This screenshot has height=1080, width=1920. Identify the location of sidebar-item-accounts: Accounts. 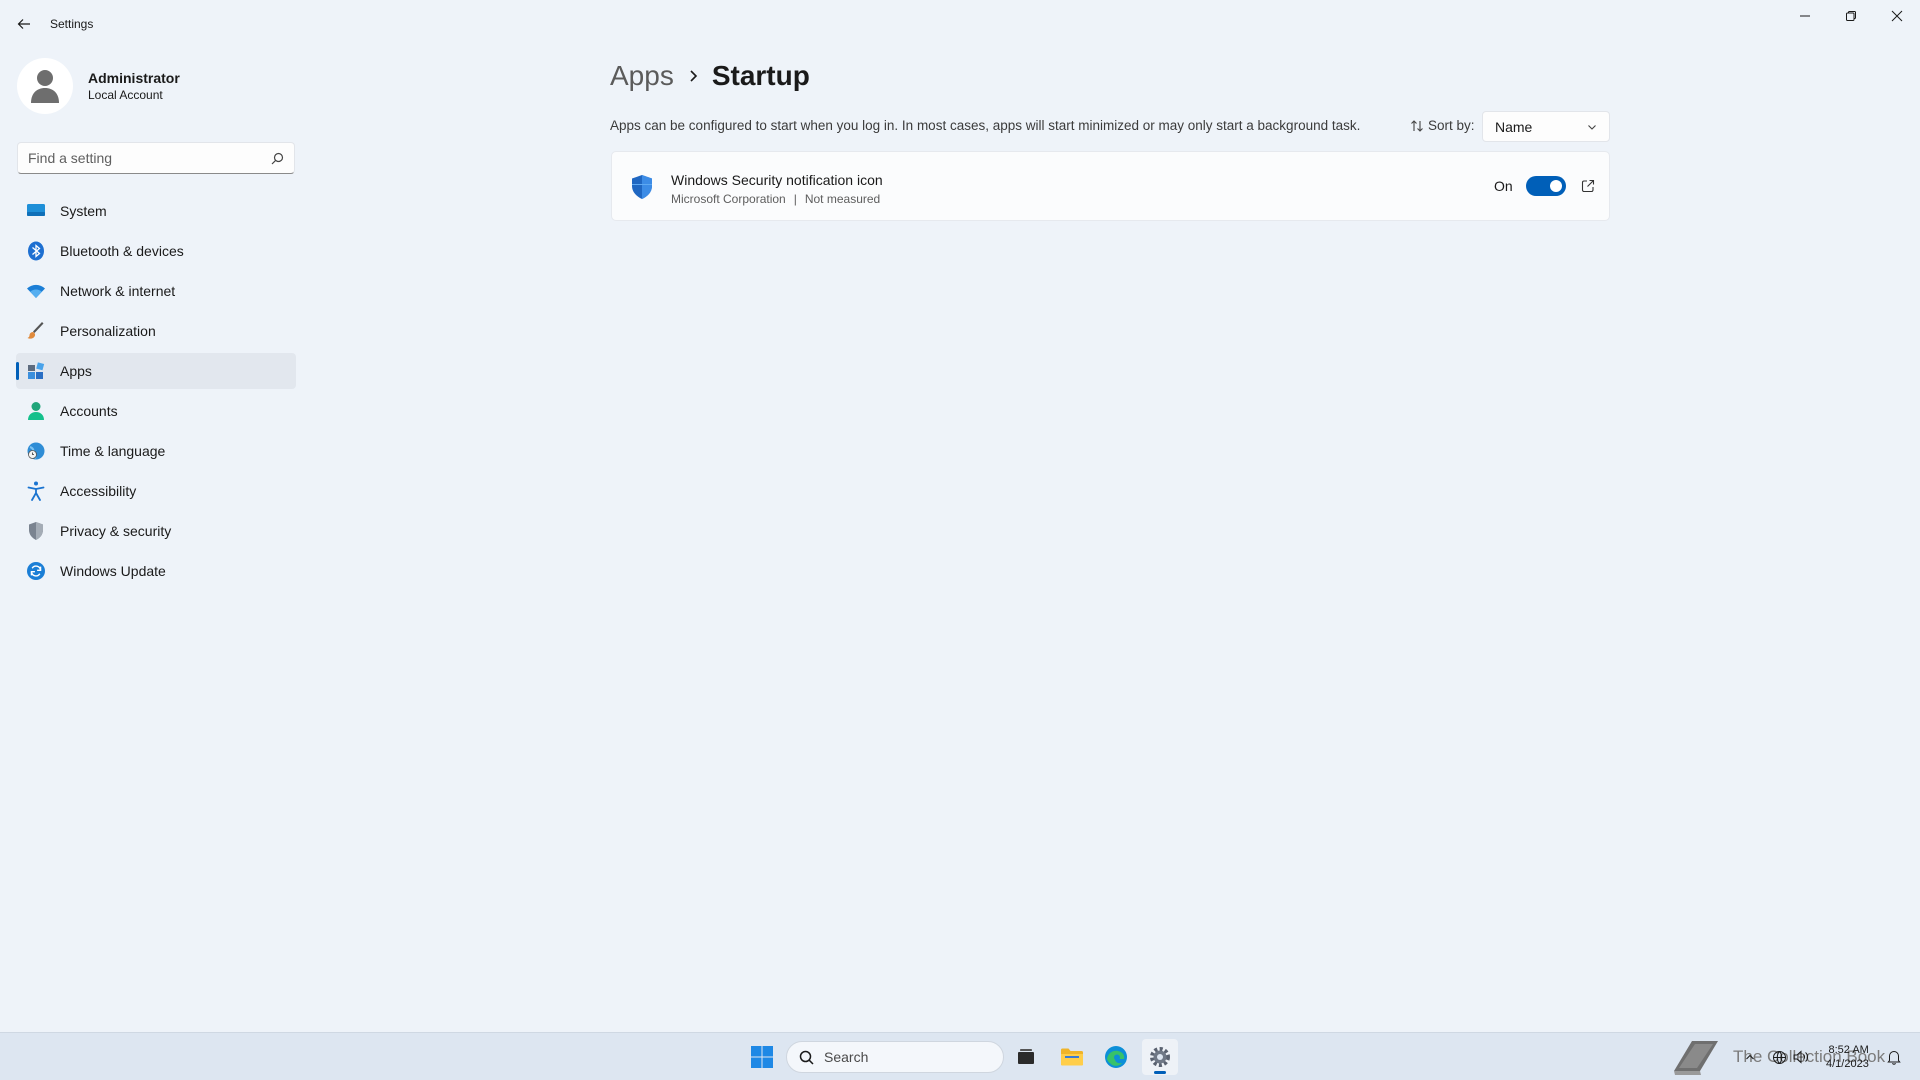
(156, 411).